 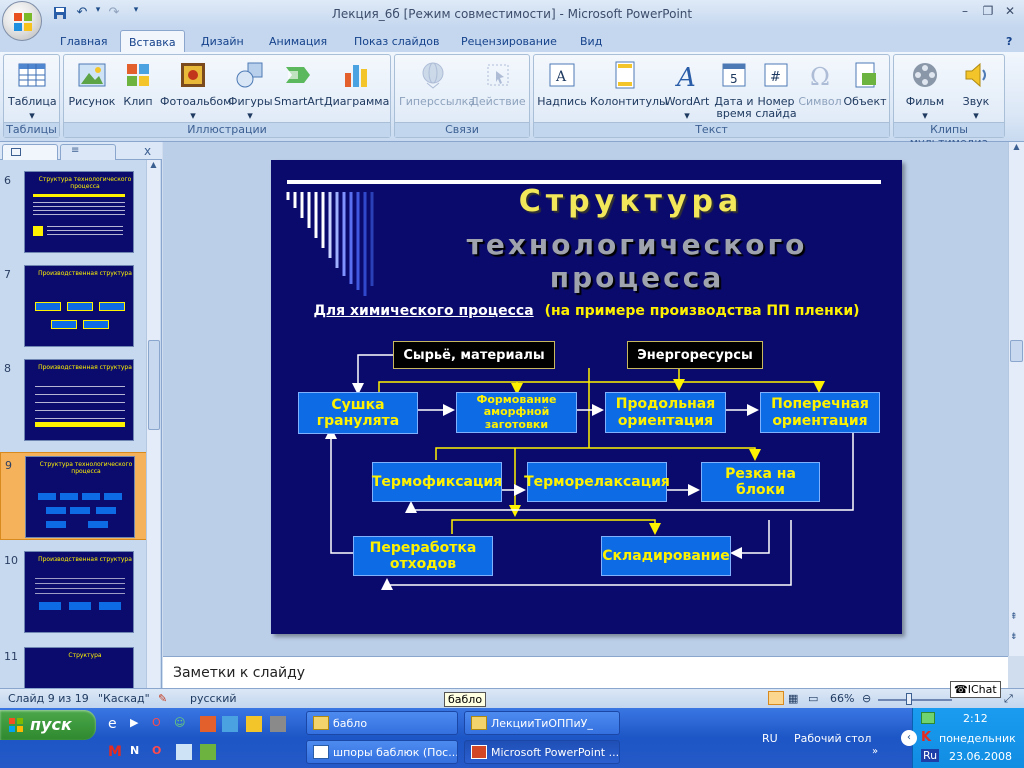 I want to click on zoom-level: 66%, so click(x=842, y=698).